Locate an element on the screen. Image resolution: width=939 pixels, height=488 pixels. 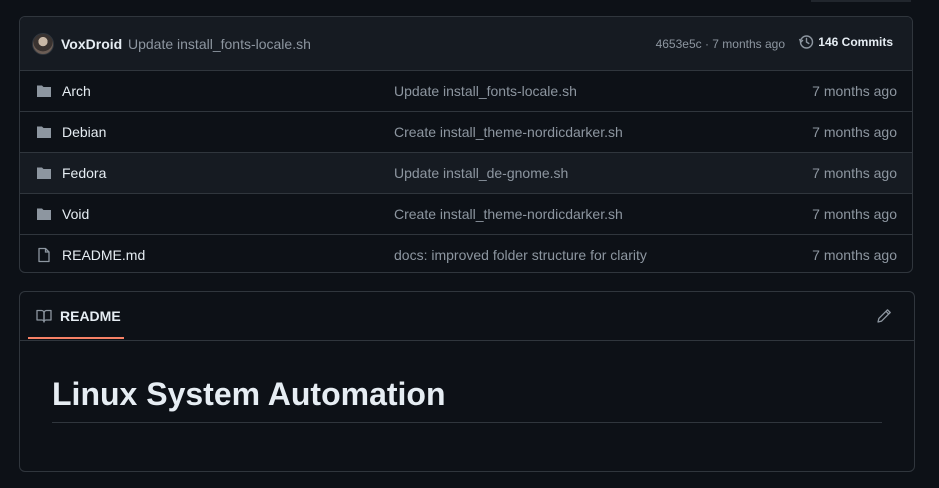
commit-message: Update install_fonts-locale.sh is located at coordinates (219, 44).